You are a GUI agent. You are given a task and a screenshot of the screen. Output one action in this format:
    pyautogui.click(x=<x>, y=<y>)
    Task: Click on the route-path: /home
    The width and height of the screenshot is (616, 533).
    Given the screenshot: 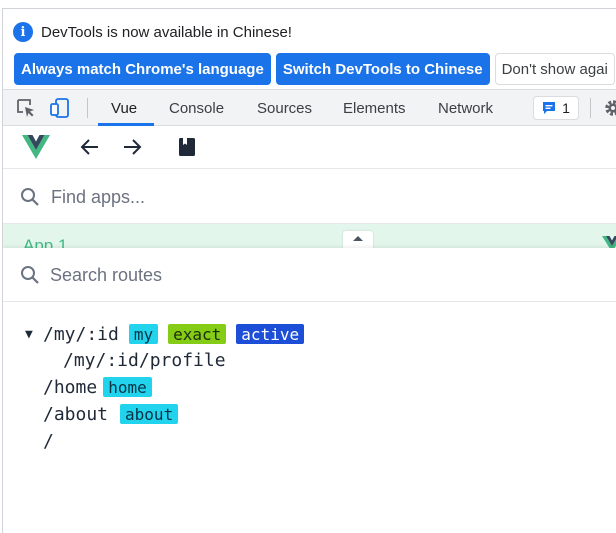 What is the action you would take?
    pyautogui.click(x=70, y=387)
    